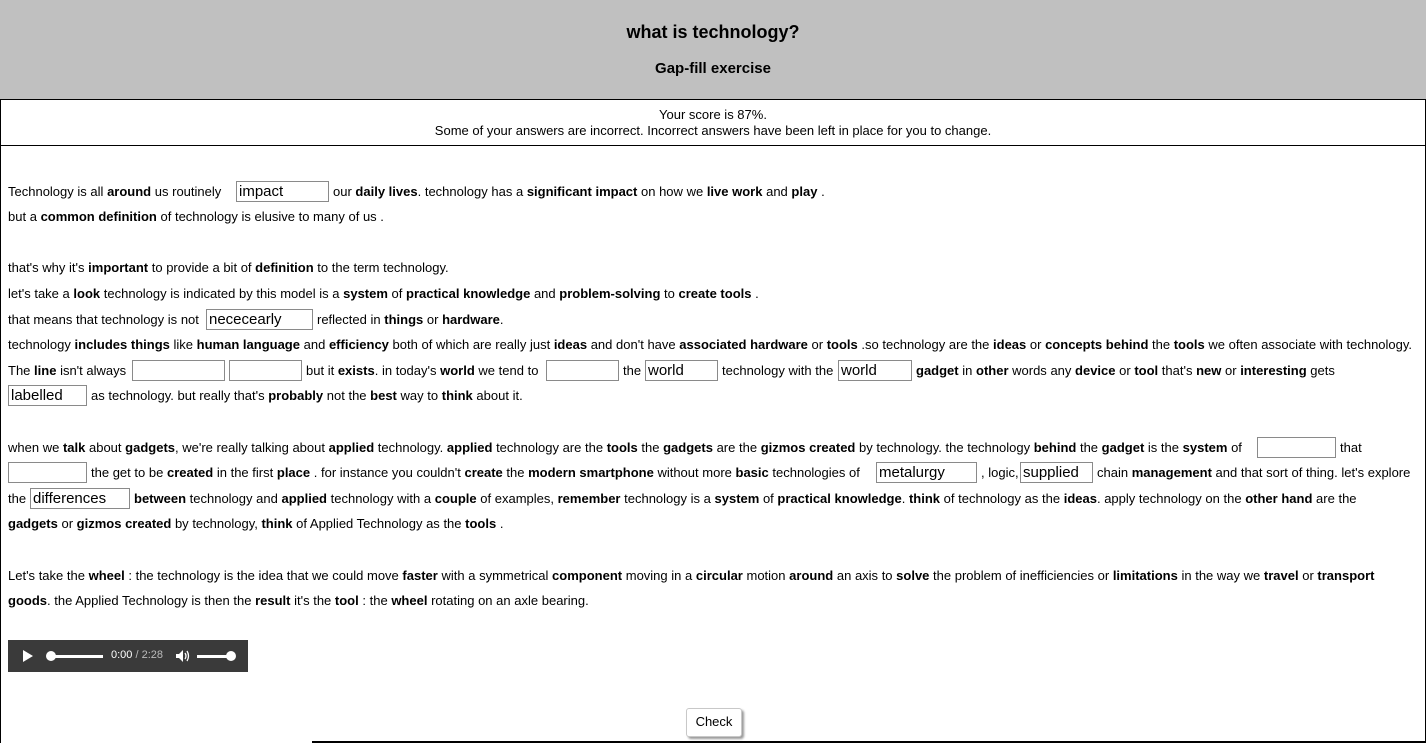 This screenshot has height=743, width=1426. Describe the element at coordinates (713, 49) in the screenshot. I see `header: what is technology? Gap-fill exercise` at that location.